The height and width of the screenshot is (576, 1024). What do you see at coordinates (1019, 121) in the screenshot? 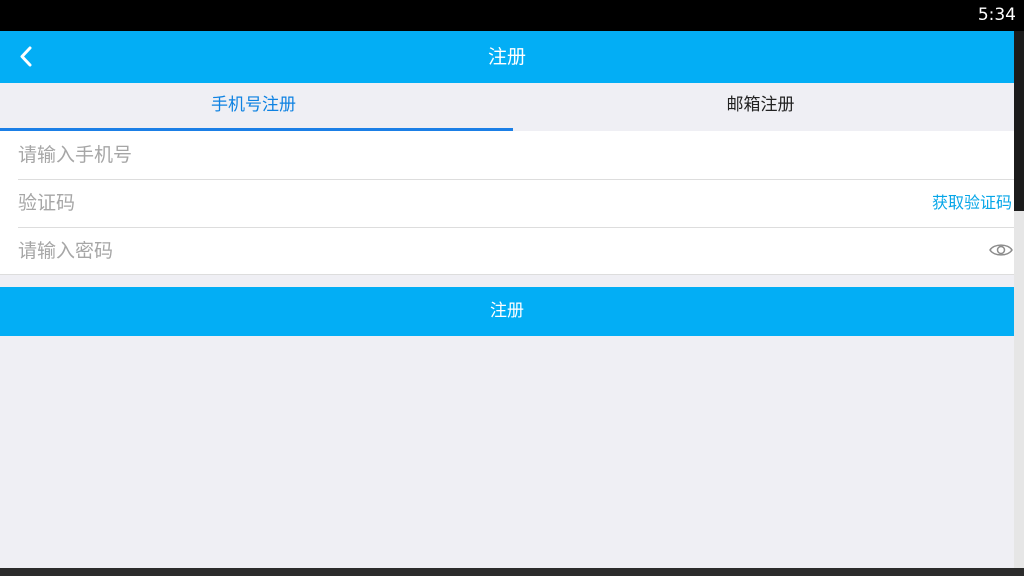
I see `side-panel-strip` at bounding box center [1019, 121].